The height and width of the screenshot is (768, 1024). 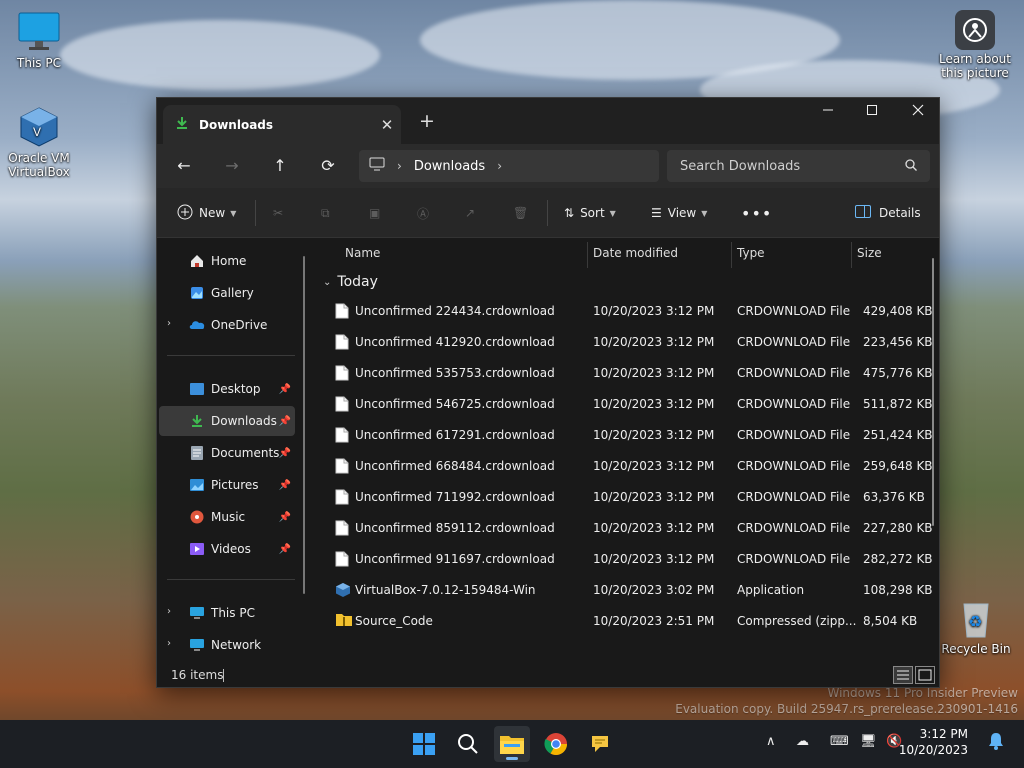 I want to click on close-window-button, so click(x=918, y=113).